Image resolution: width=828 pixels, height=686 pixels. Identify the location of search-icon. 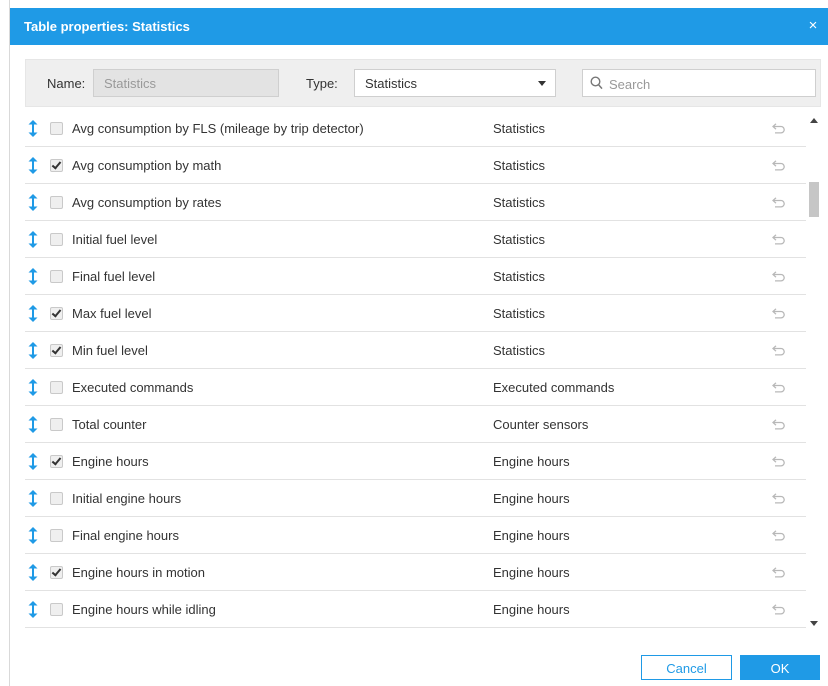
(596, 83).